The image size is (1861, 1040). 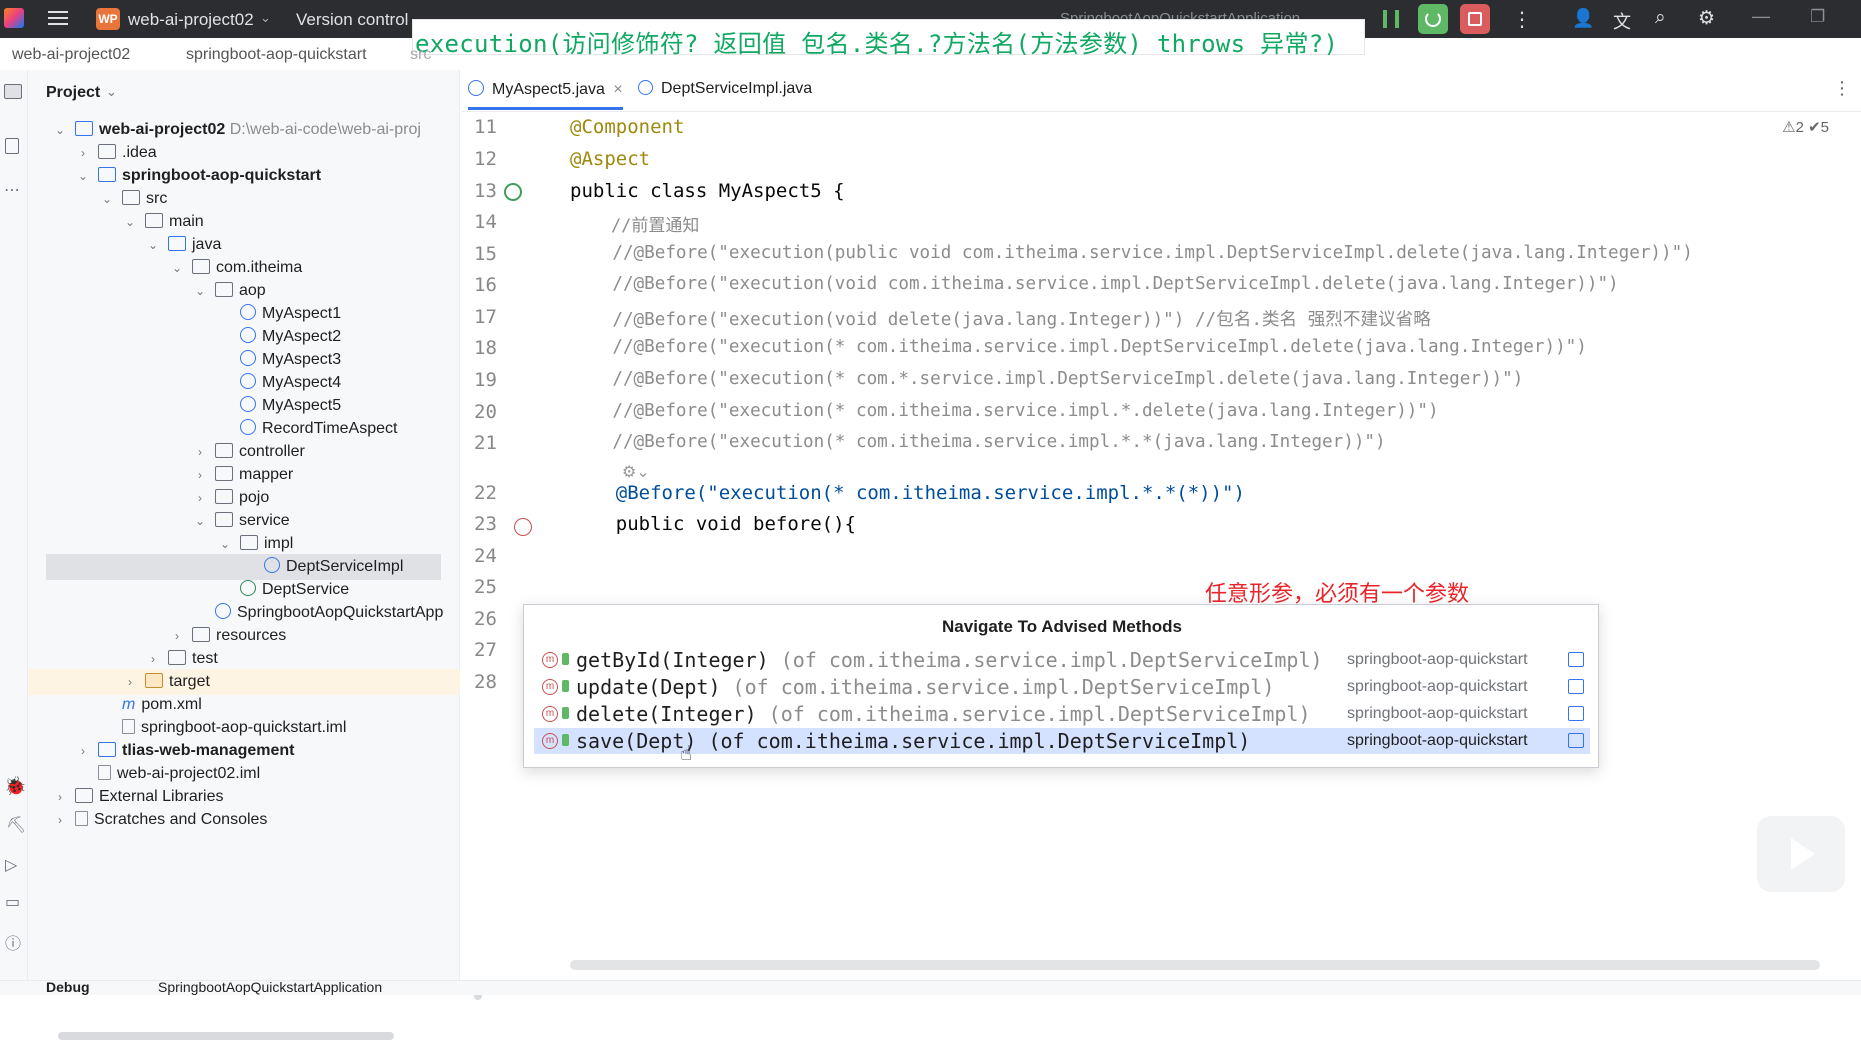 What do you see at coordinates (485, 254) in the screenshot?
I see `line-number: 15` at bounding box center [485, 254].